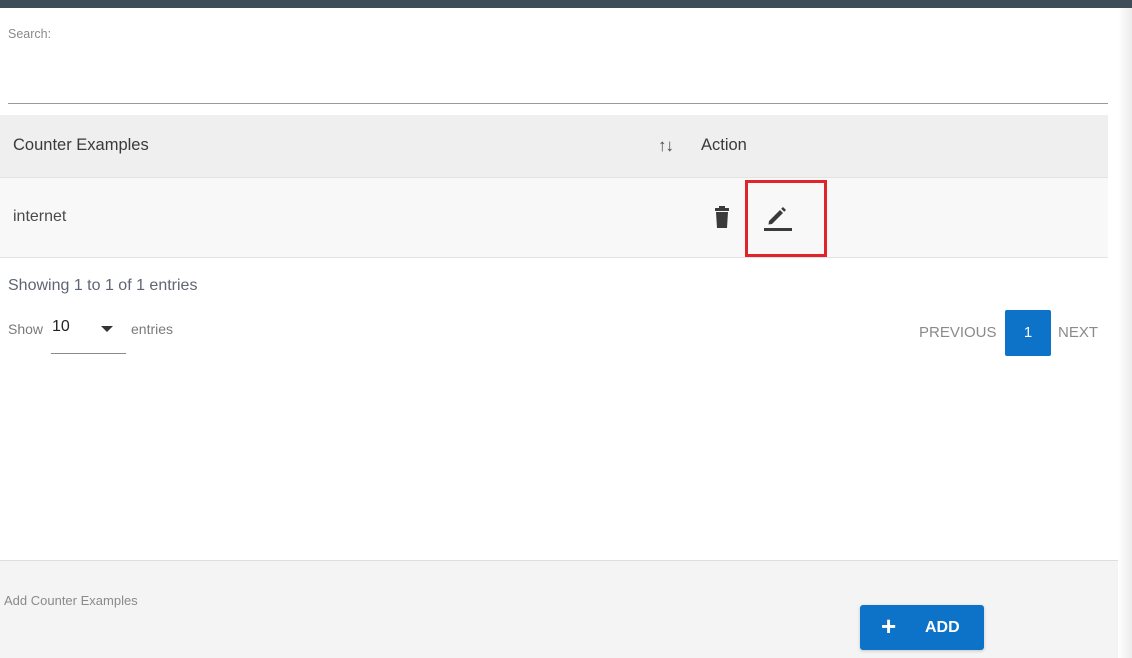 This screenshot has height=658, width=1132. Describe the element at coordinates (107, 329) in the screenshot. I see `caret-down-icon` at that location.